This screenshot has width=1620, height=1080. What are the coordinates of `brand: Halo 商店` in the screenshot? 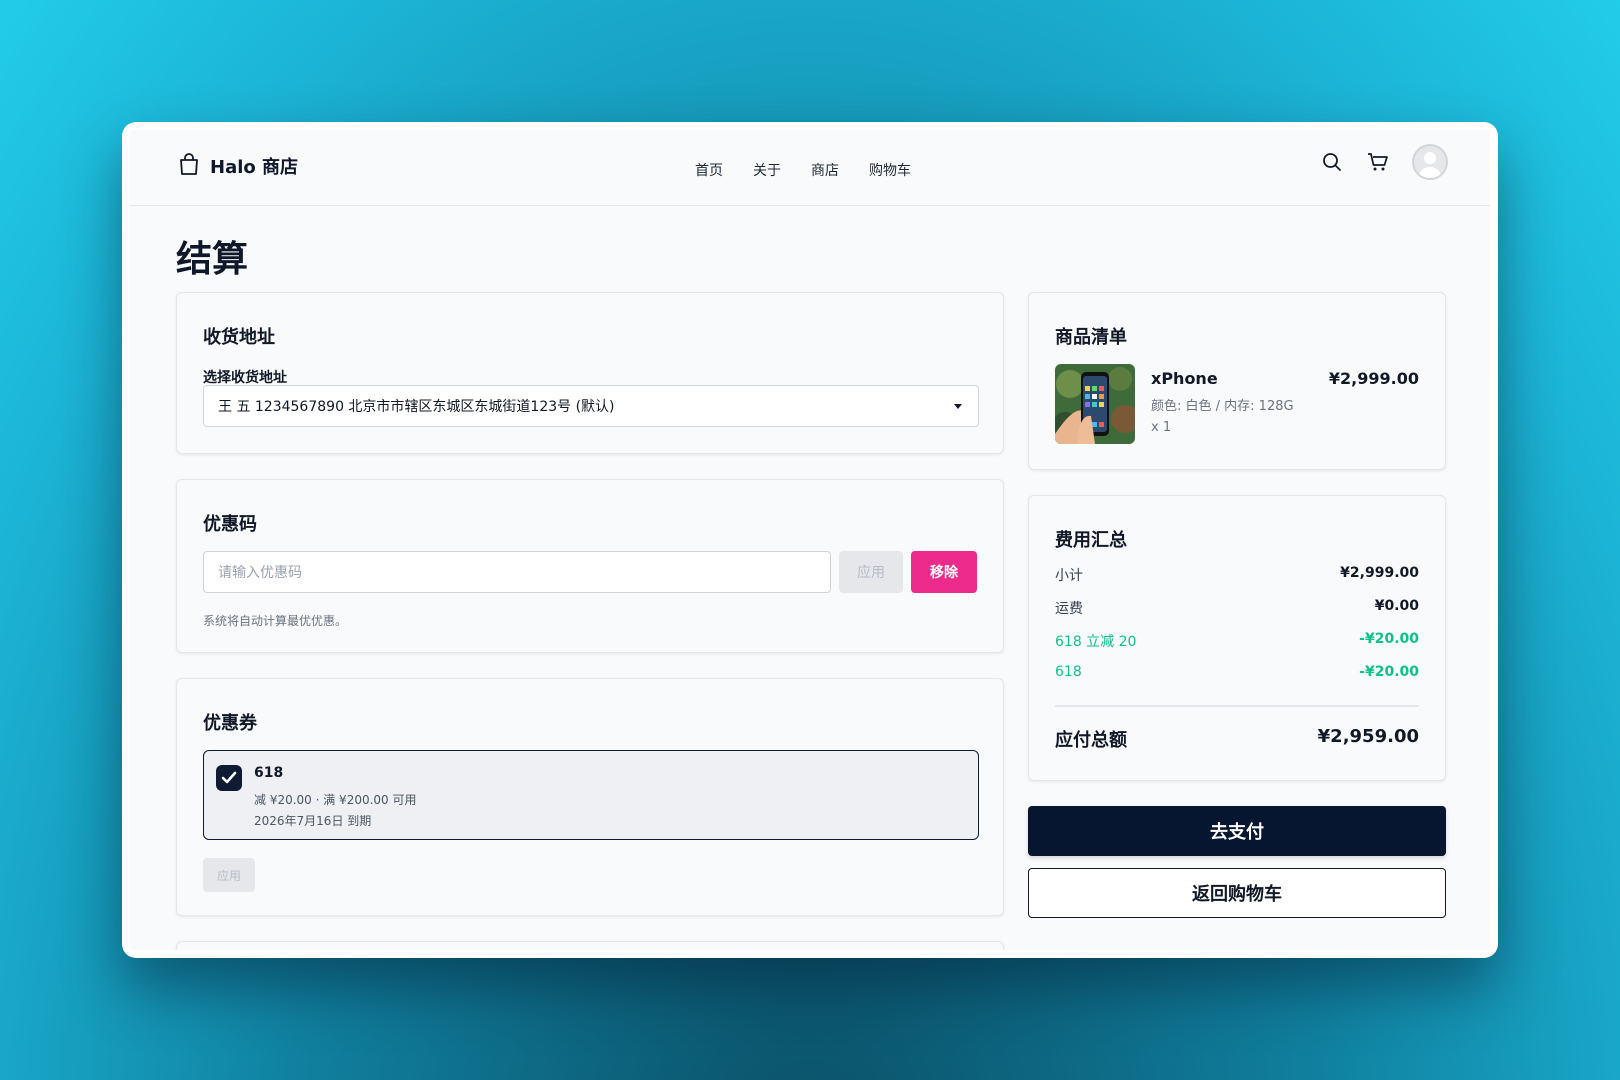 It's located at (238, 166).